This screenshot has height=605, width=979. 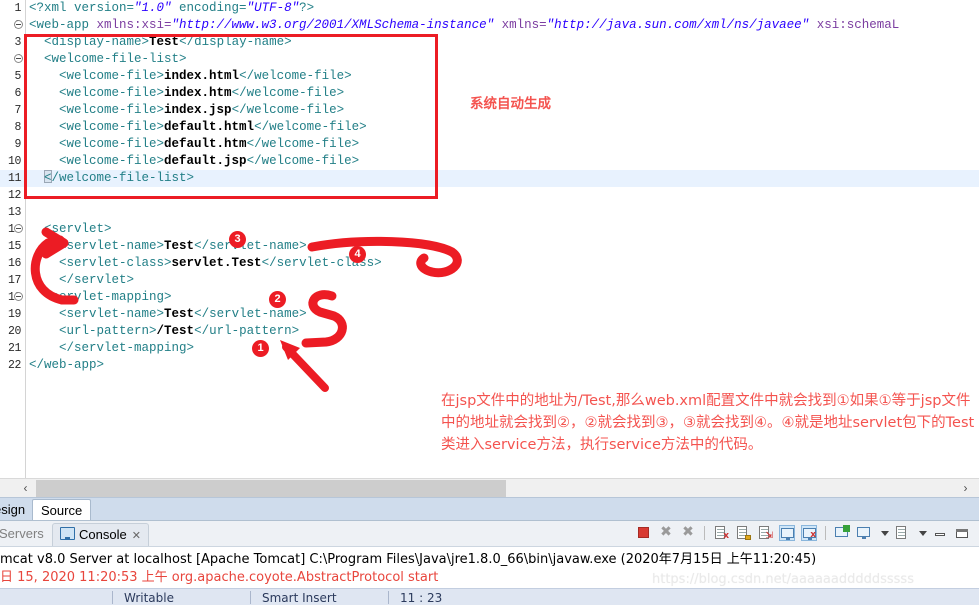 What do you see at coordinates (842, 532) in the screenshot?
I see `pin-console-button` at bounding box center [842, 532].